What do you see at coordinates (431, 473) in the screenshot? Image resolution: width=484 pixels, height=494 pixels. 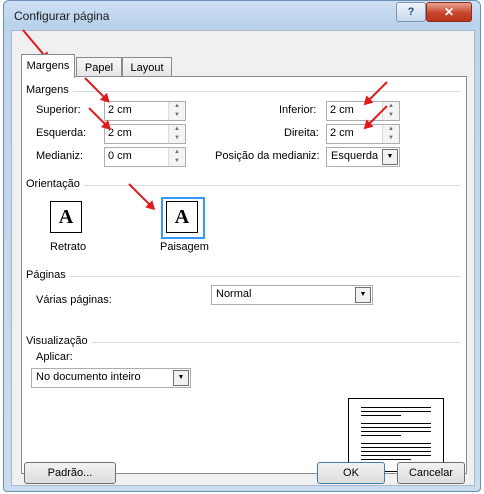 I see `cancel-button: Cancelar` at bounding box center [431, 473].